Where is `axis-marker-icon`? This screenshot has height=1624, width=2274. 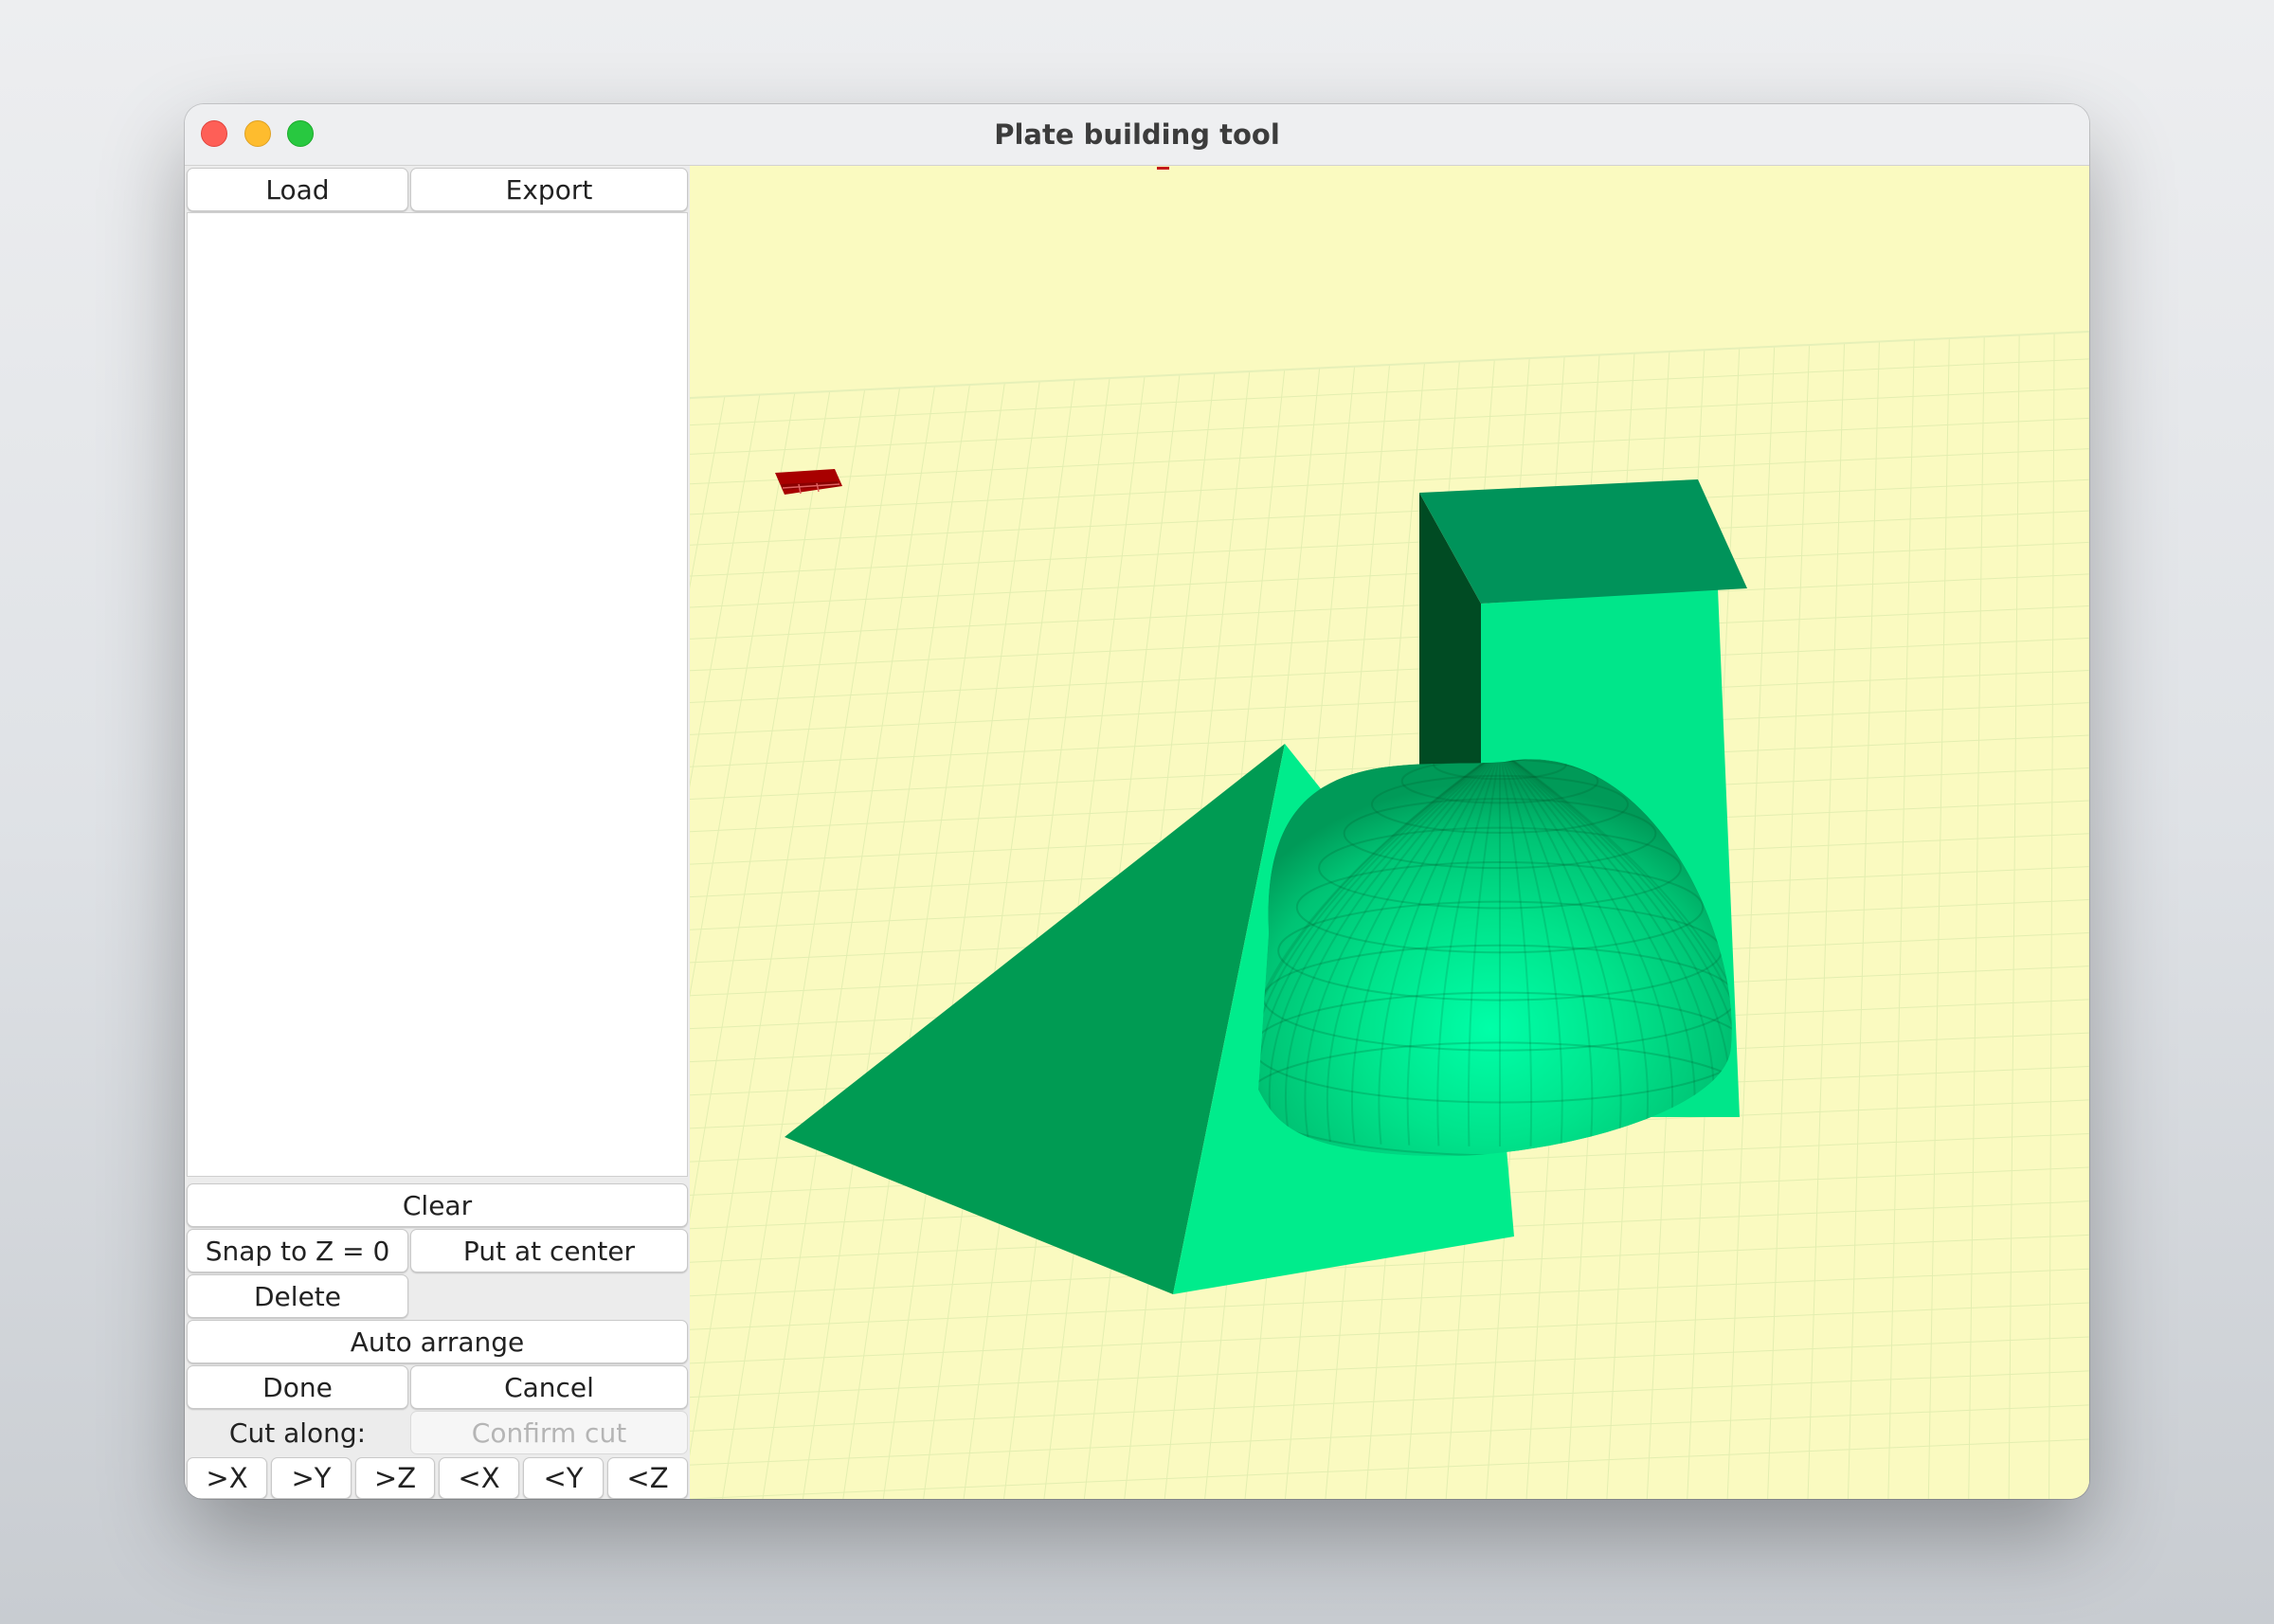 axis-marker-icon is located at coordinates (1163, 169).